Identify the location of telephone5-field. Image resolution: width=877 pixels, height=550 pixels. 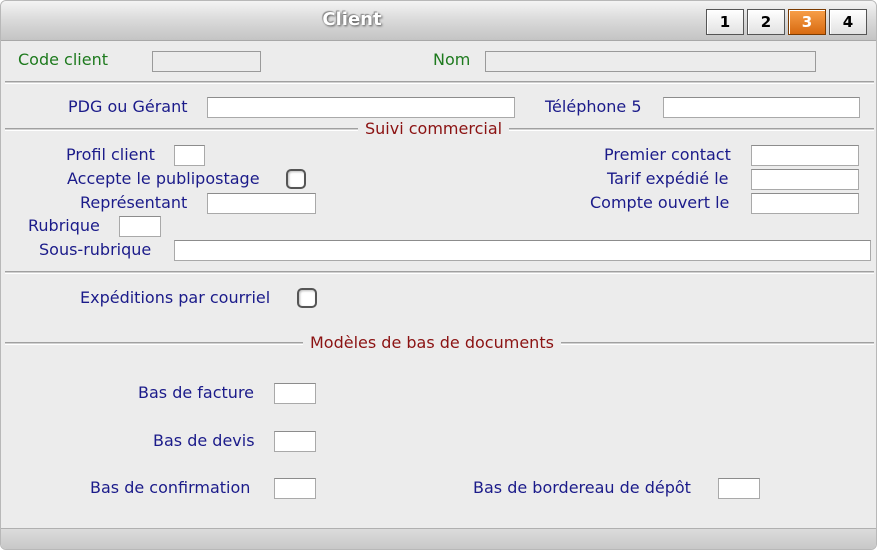
(761, 108).